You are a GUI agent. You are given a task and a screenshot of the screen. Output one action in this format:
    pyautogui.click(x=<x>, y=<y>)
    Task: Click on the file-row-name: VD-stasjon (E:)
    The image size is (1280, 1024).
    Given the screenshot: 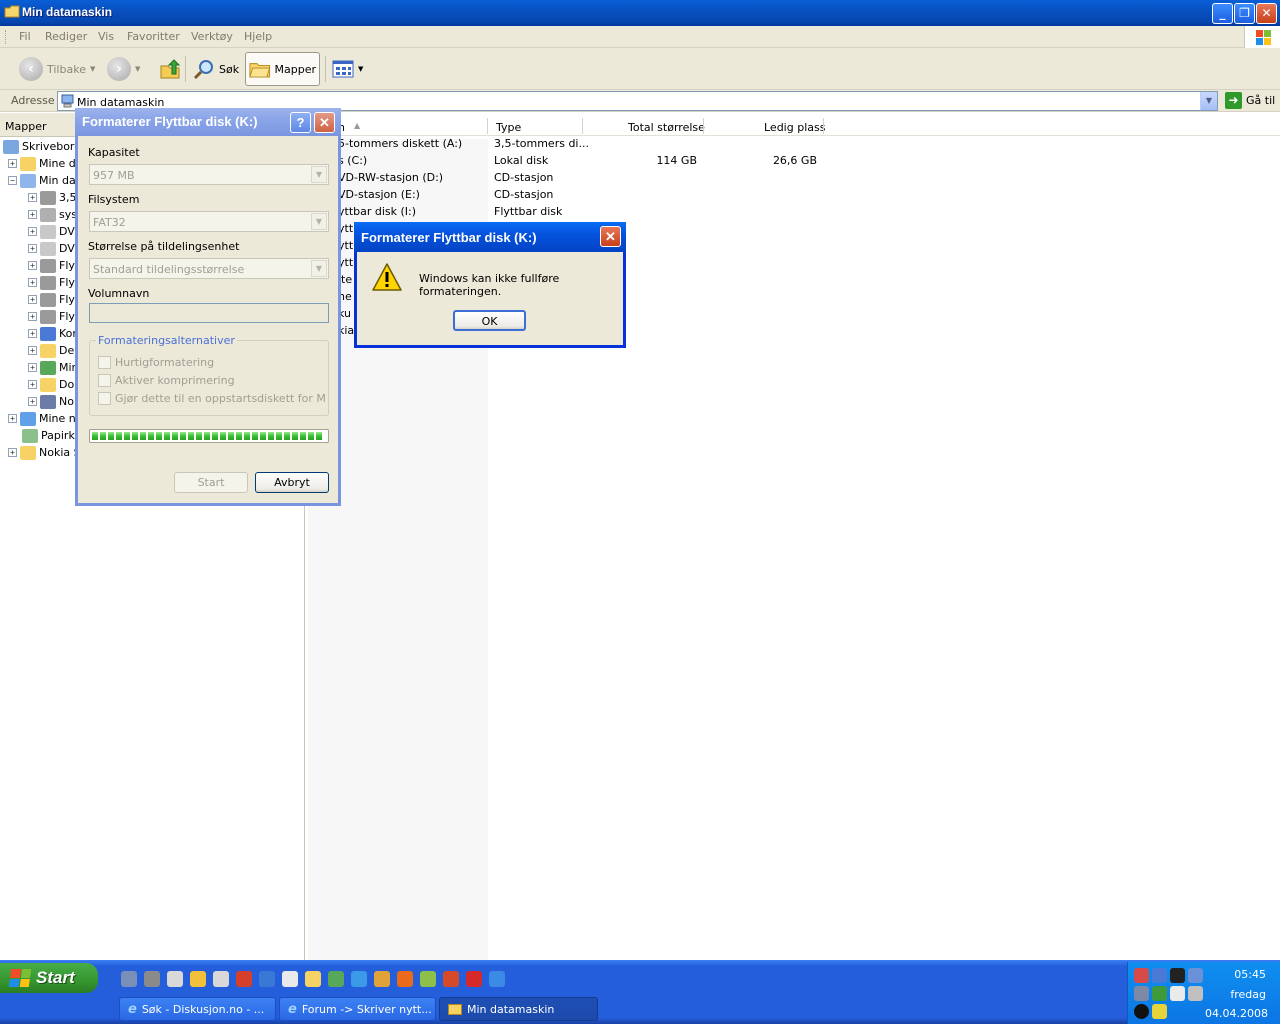 What is the action you would take?
    pyautogui.click(x=379, y=196)
    